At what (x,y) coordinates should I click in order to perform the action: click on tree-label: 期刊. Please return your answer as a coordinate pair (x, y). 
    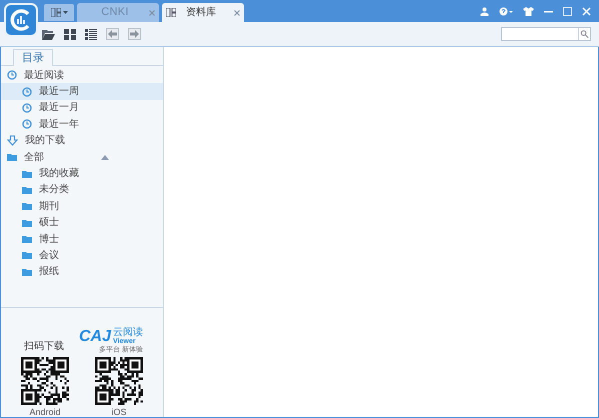
    Looking at the image, I should click on (49, 207).